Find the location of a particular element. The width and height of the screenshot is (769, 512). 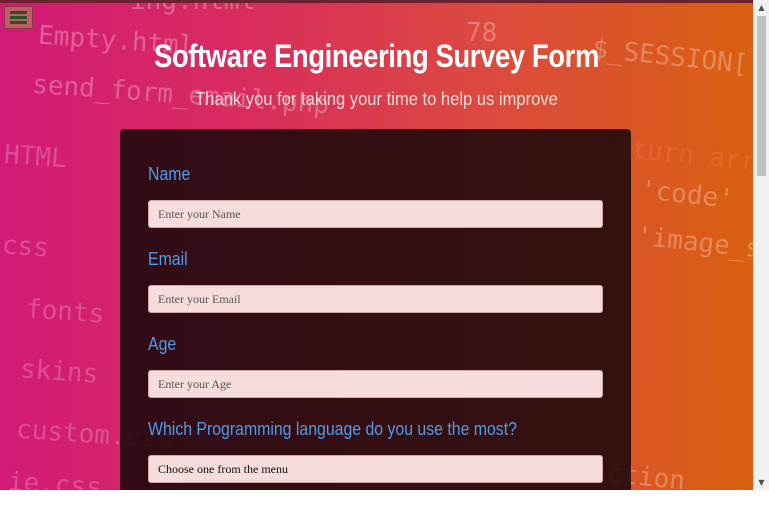

name-label: Name is located at coordinates (169, 174).